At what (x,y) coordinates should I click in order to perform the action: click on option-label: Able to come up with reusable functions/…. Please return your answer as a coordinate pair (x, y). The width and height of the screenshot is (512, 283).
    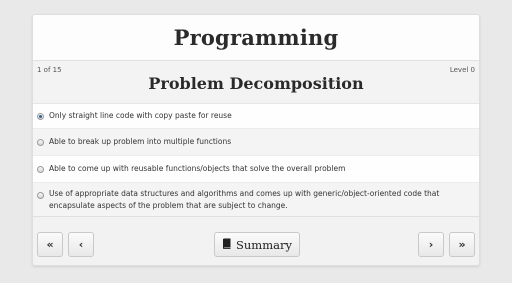
    Looking at the image, I should click on (197, 168).